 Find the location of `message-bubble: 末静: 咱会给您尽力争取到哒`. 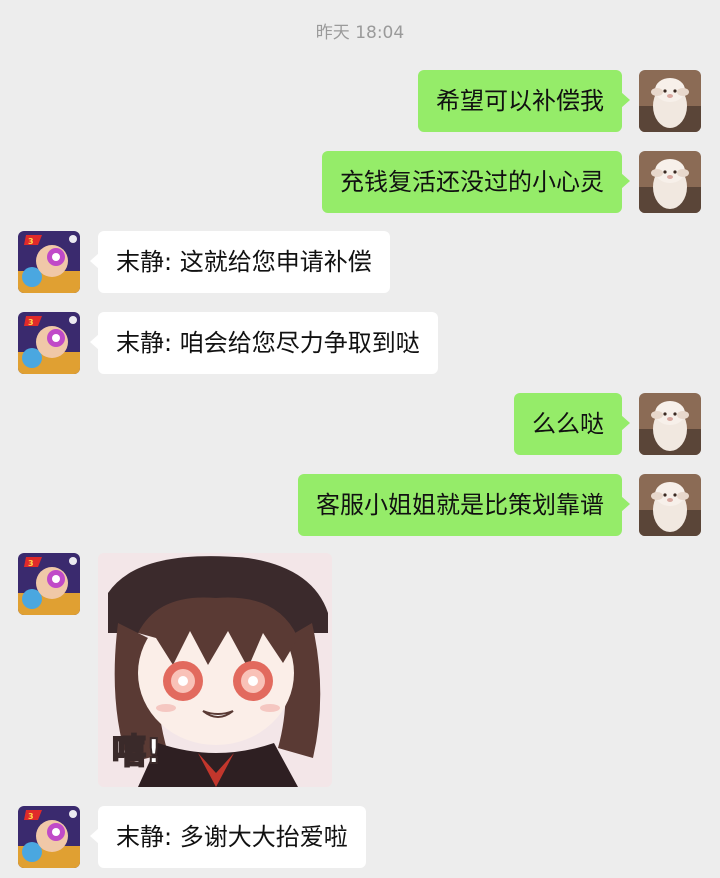

message-bubble: 末静: 咱会给您尽力争取到哒 is located at coordinates (264, 343).